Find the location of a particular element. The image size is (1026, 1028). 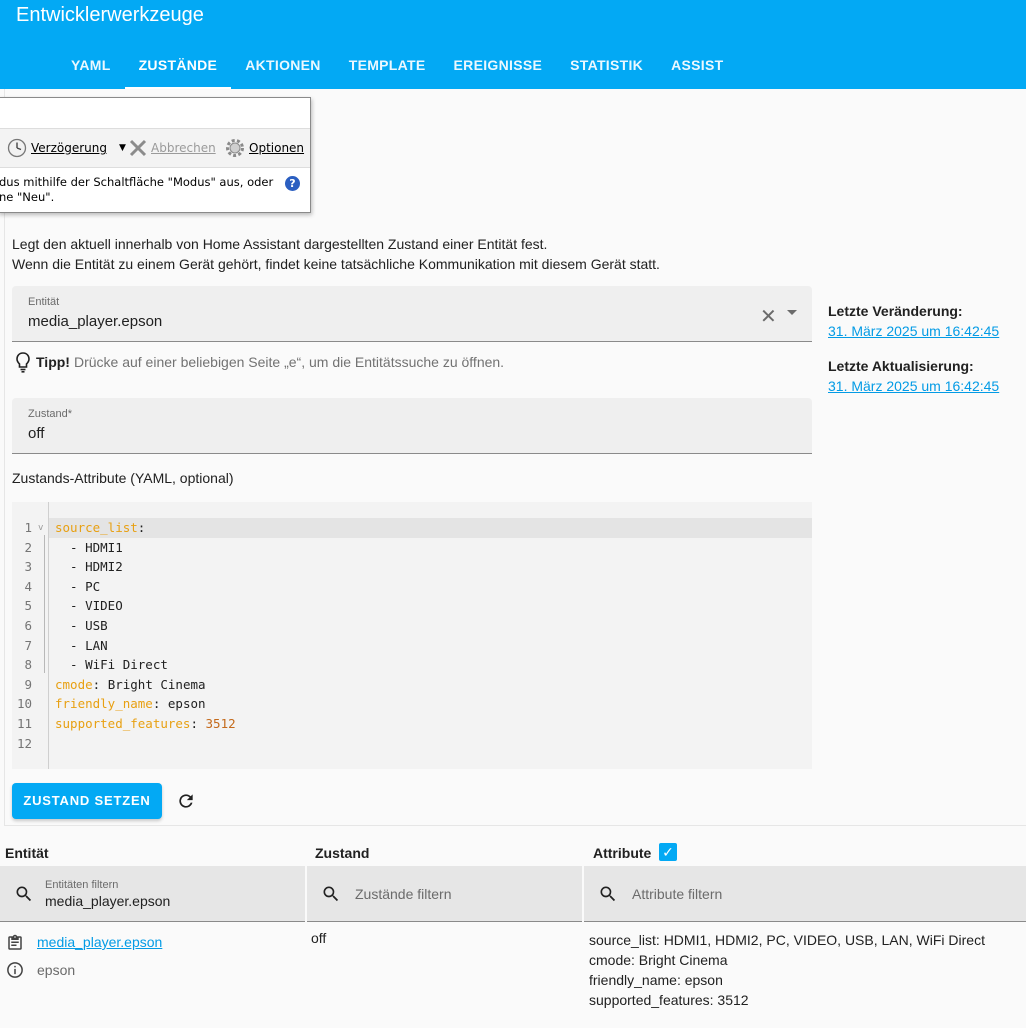

lightbulb-icon is located at coordinates (23, 362).